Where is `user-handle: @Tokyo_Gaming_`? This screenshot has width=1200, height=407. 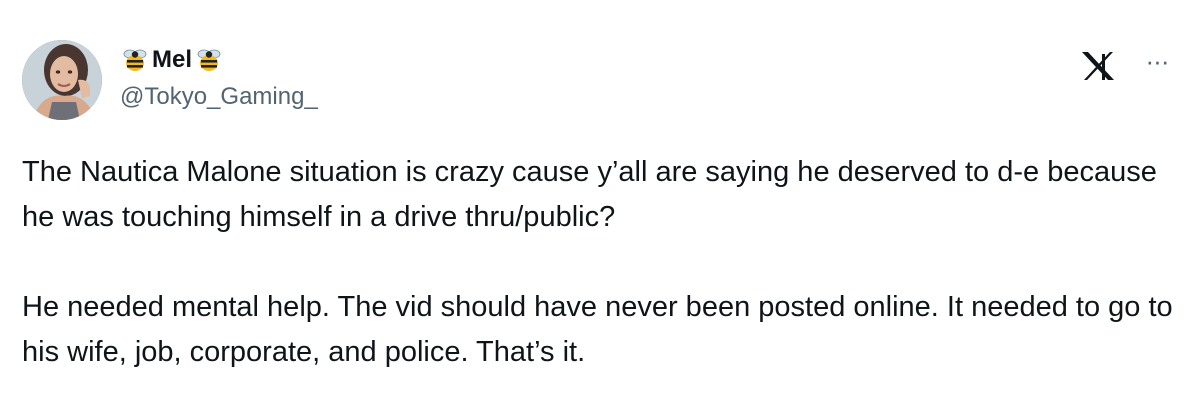
user-handle: @Tokyo_Gaming_ is located at coordinates (219, 97).